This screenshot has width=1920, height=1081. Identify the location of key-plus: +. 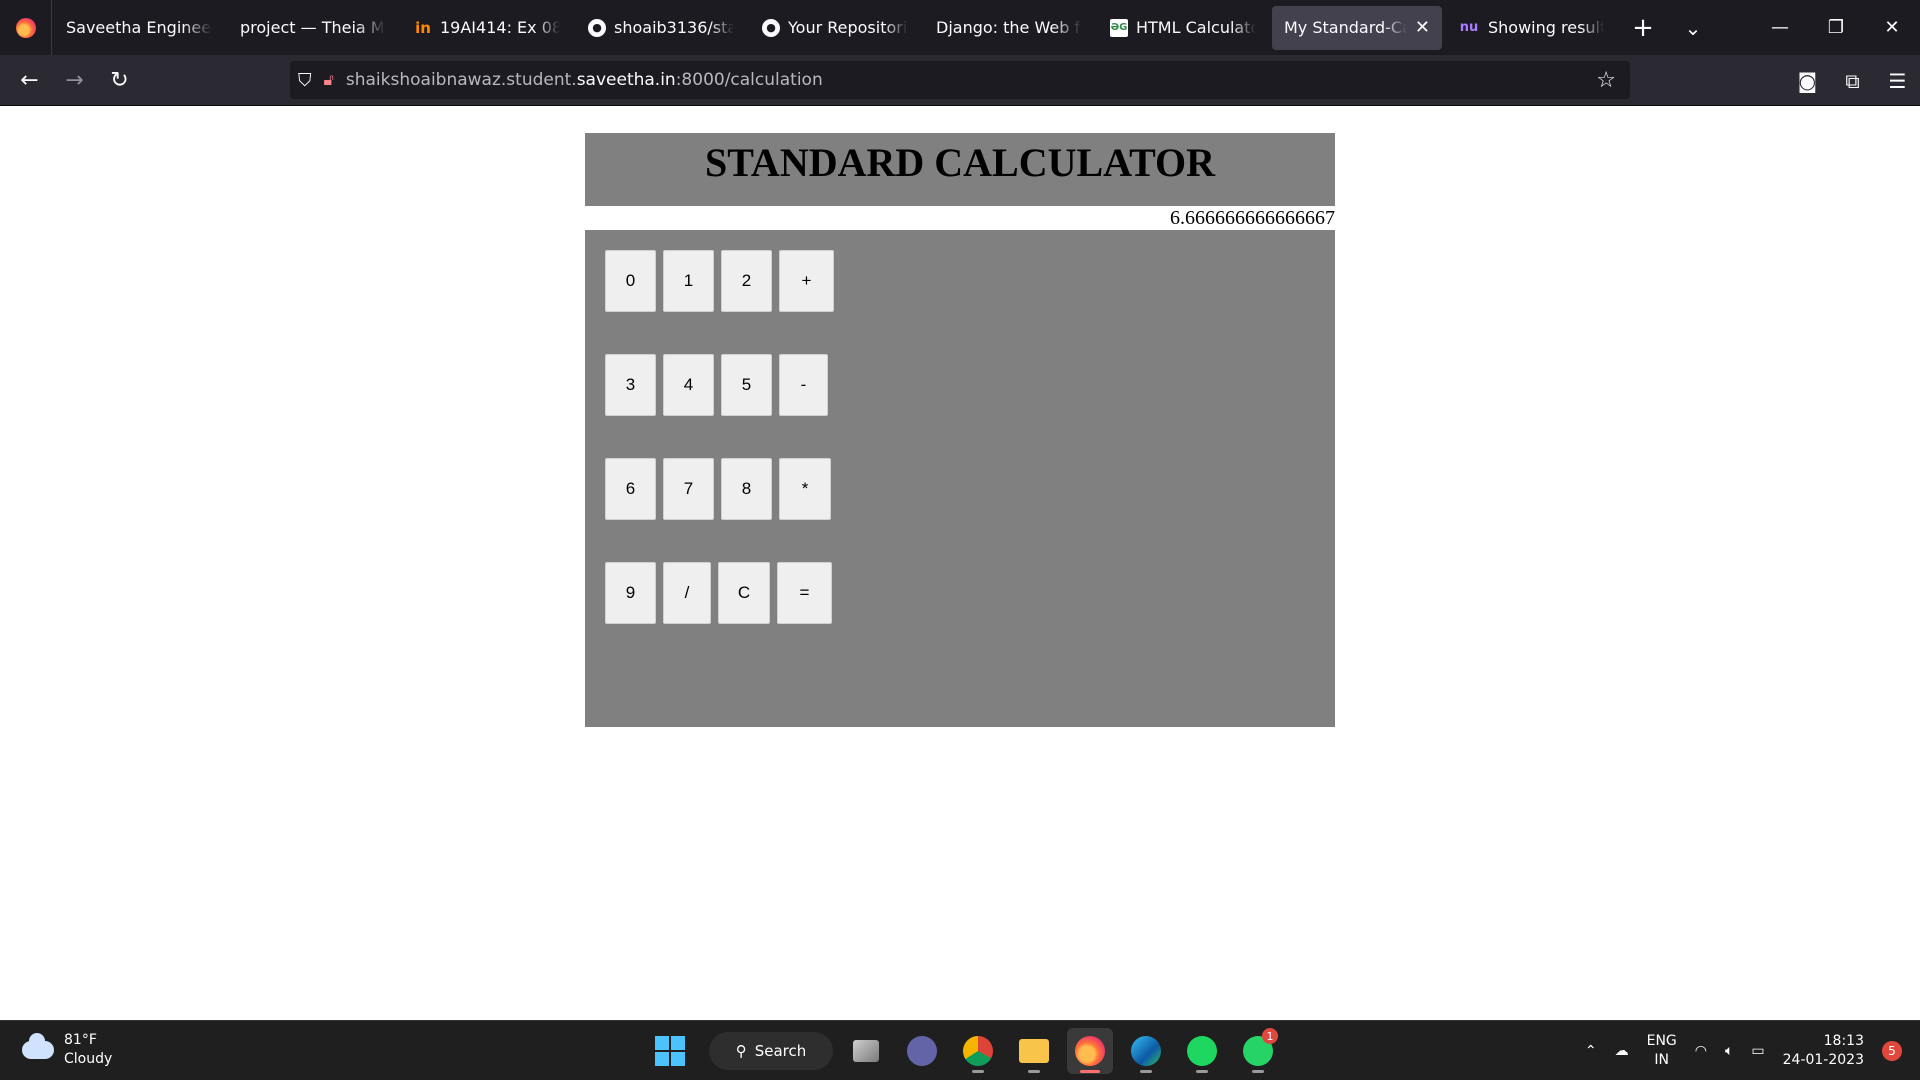
(806, 281).